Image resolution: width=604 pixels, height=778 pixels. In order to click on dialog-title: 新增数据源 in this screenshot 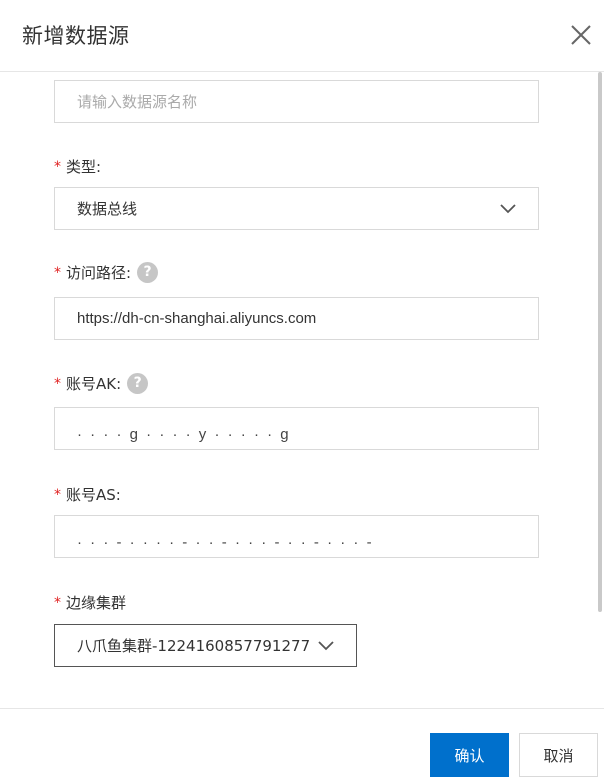, I will do `click(76, 36)`.